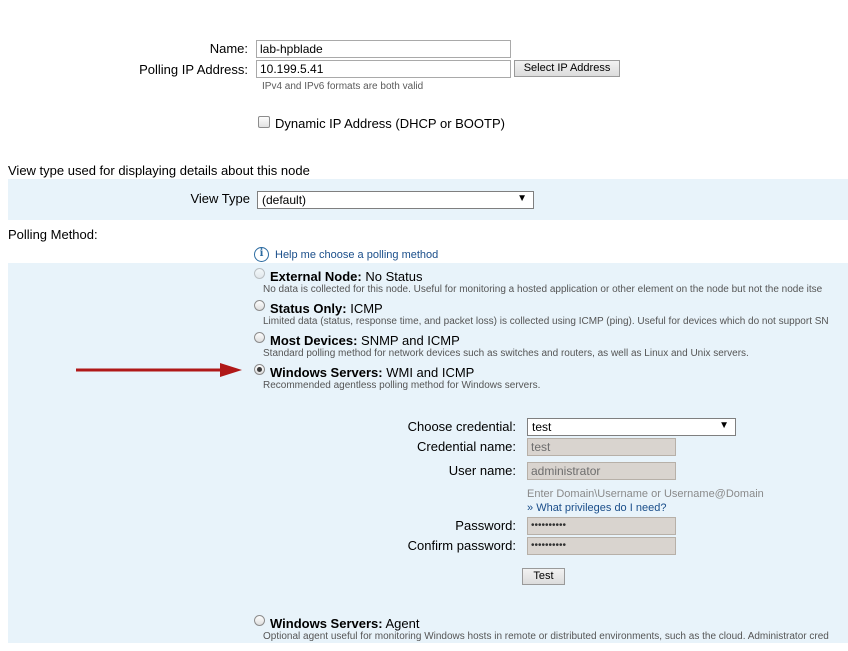 This screenshot has width=848, height=651. I want to click on info-icon: i, so click(261, 254).